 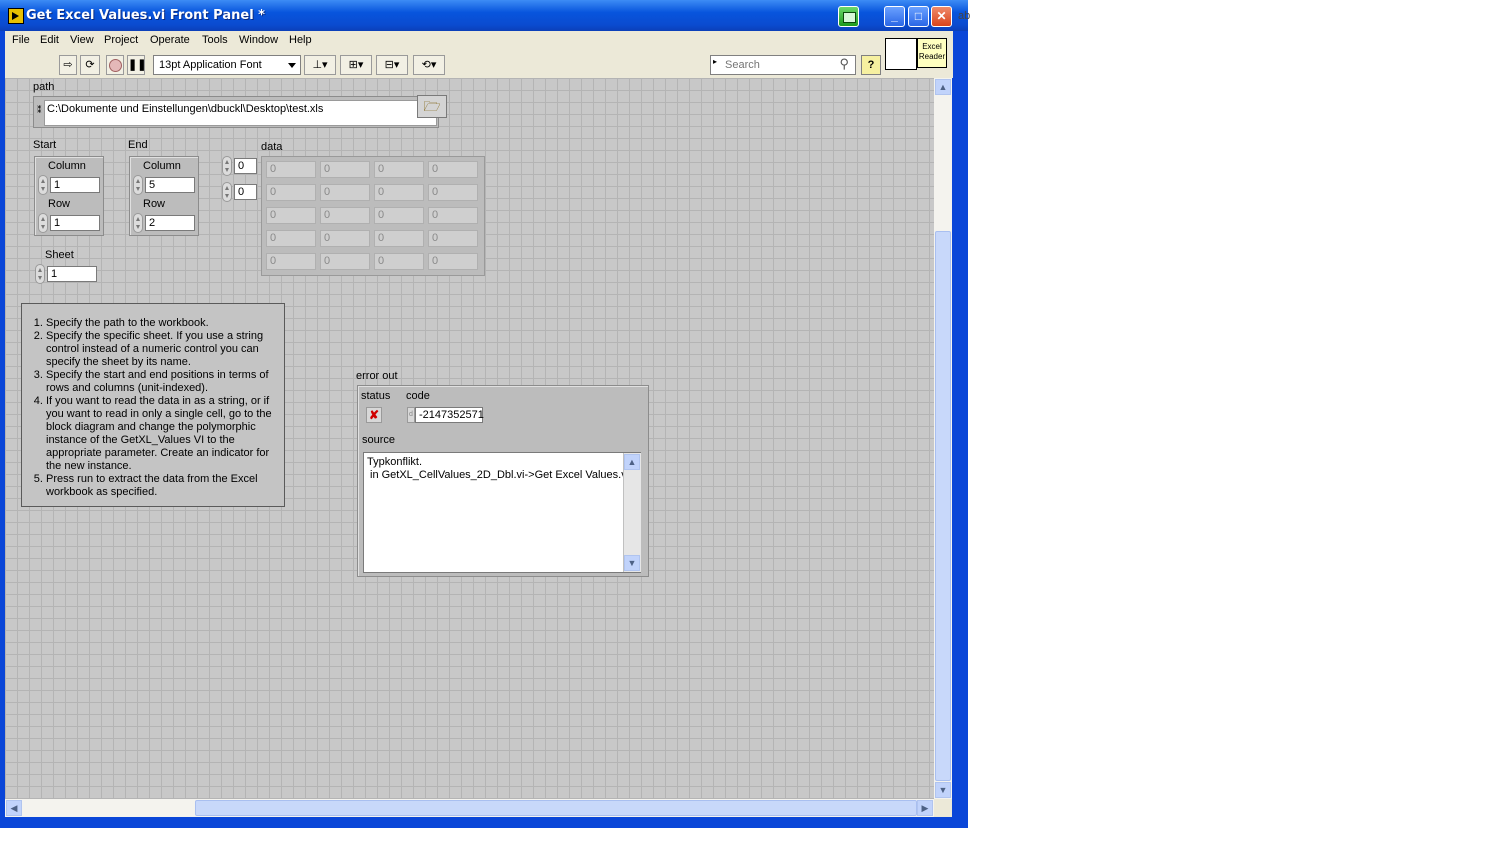 I want to click on menu-edit: Edit, so click(x=49, y=40).